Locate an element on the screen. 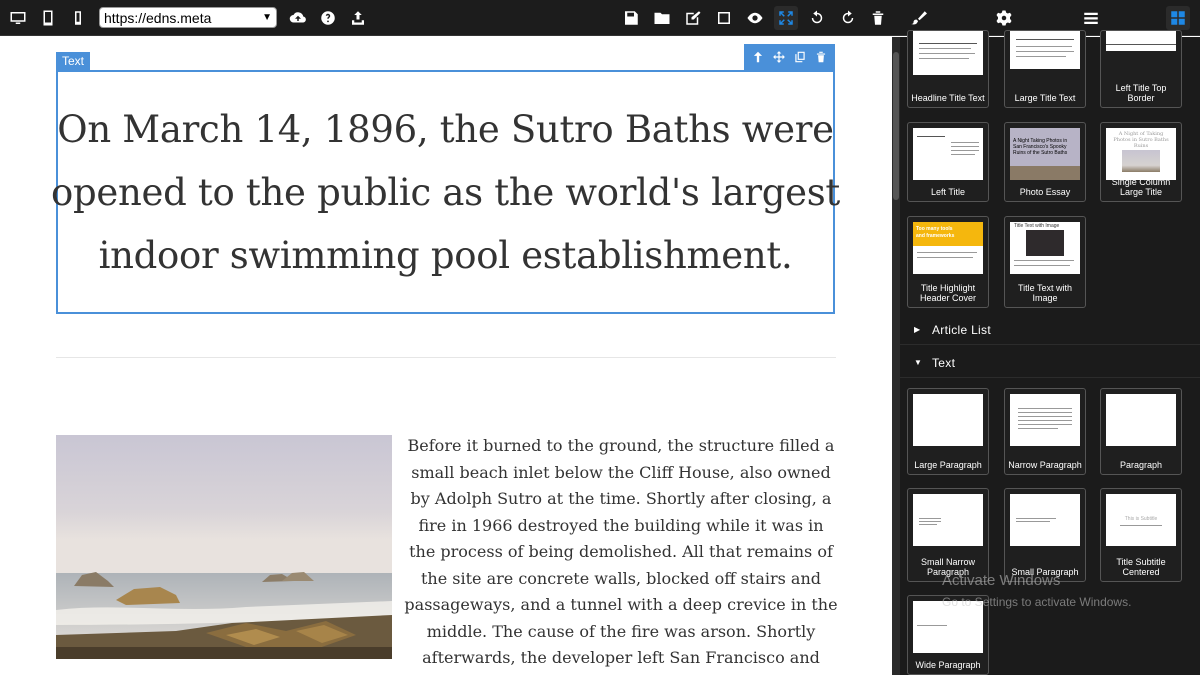  help-icon is located at coordinates (328, 18).